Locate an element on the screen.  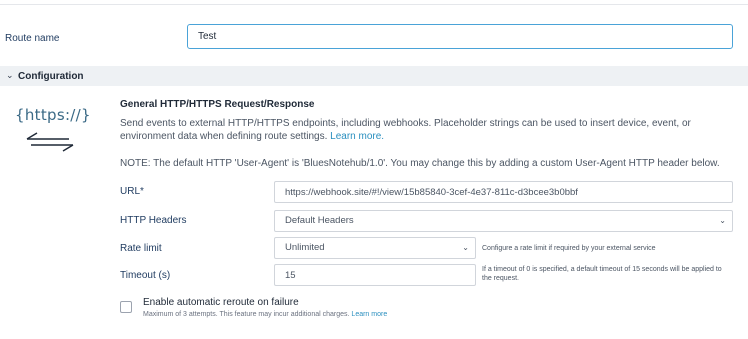
http-headers-select: Default Headers ⌄ is located at coordinates (503, 221).